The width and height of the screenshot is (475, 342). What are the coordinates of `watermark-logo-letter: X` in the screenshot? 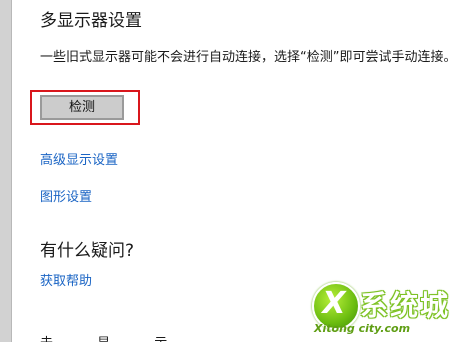 It's located at (334, 303).